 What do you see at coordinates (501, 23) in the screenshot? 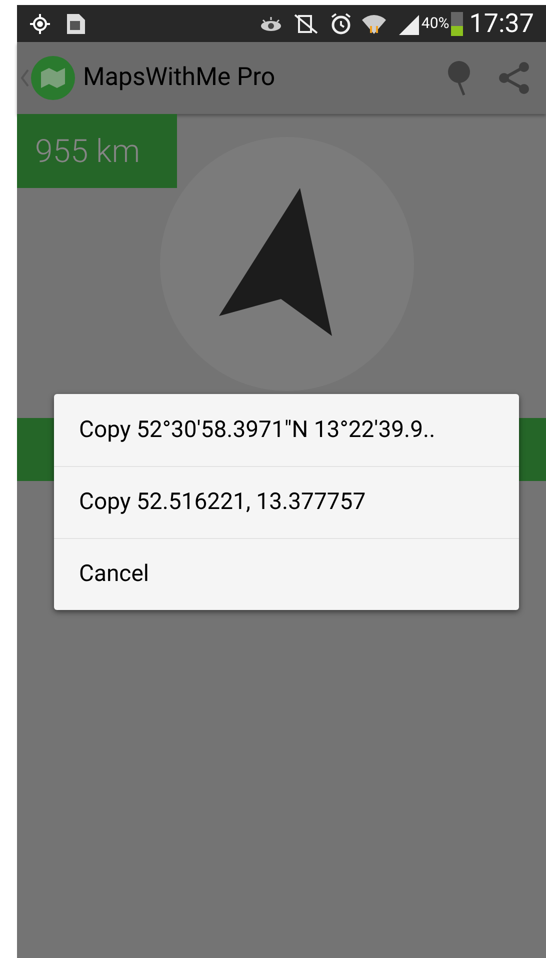
I see `clock-time: 17:37` at bounding box center [501, 23].